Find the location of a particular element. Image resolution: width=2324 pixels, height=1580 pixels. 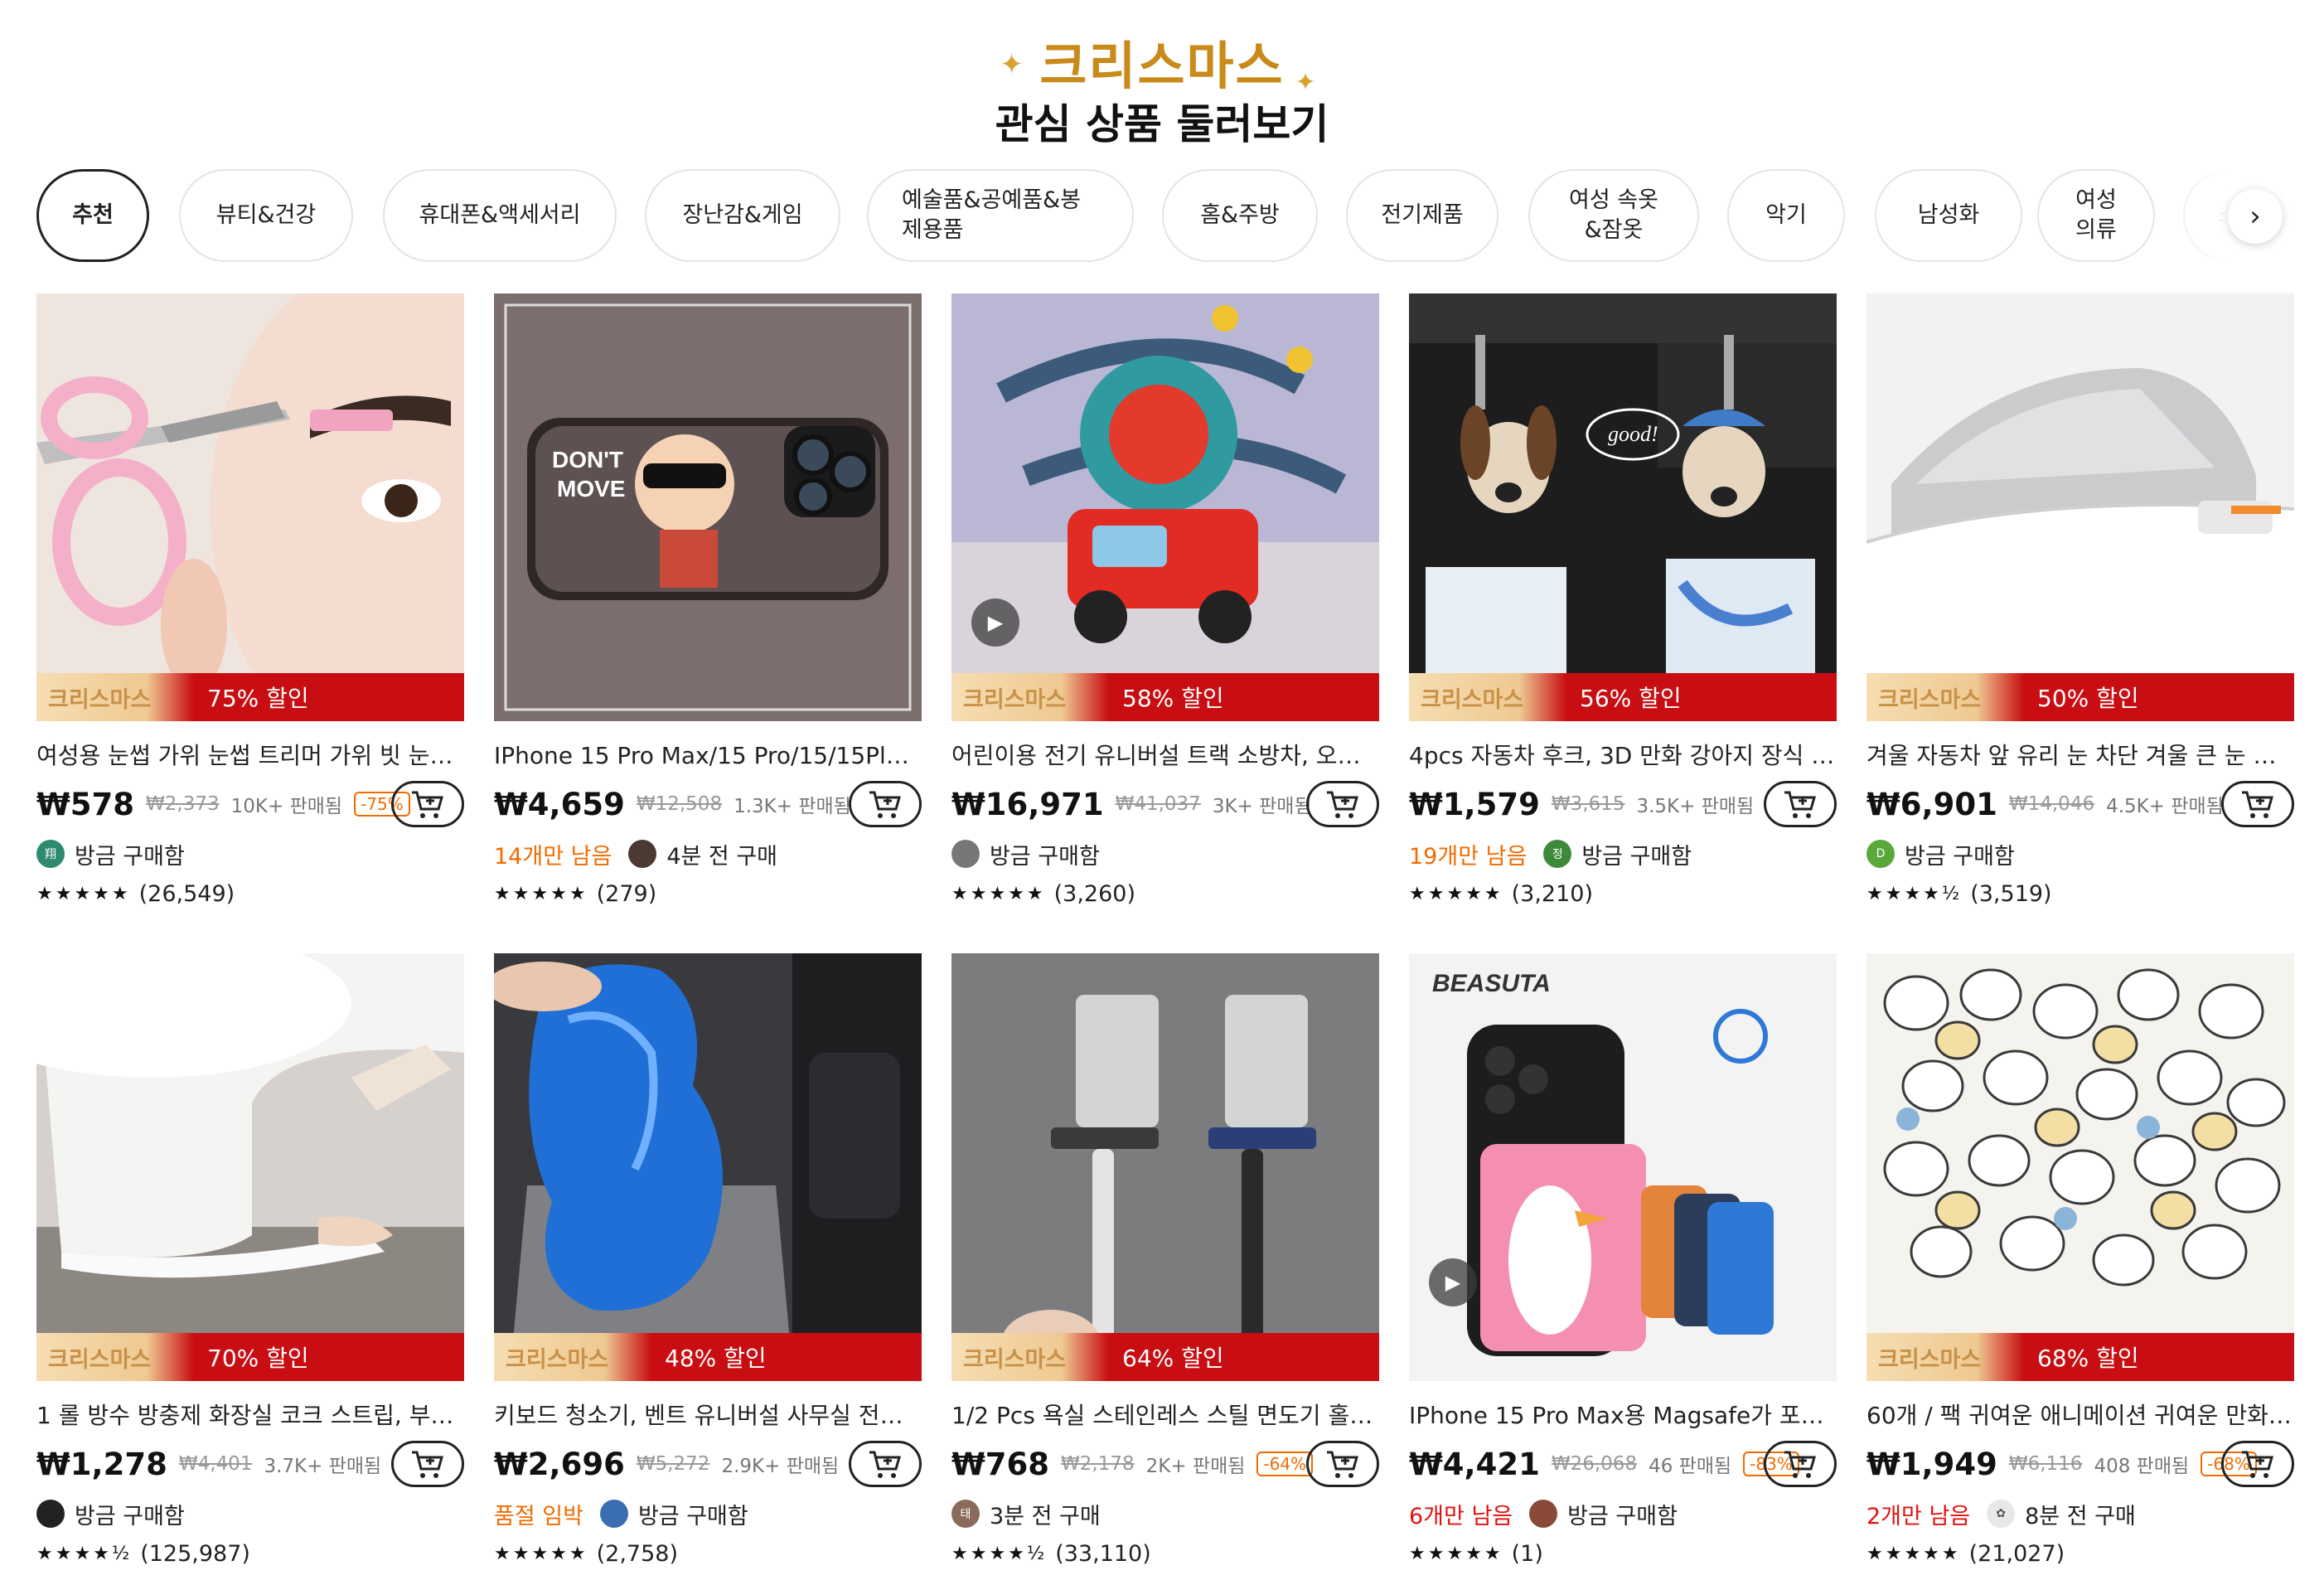

buyer-row: 14개만 남음 4분 전 구매 is located at coordinates (708, 853).